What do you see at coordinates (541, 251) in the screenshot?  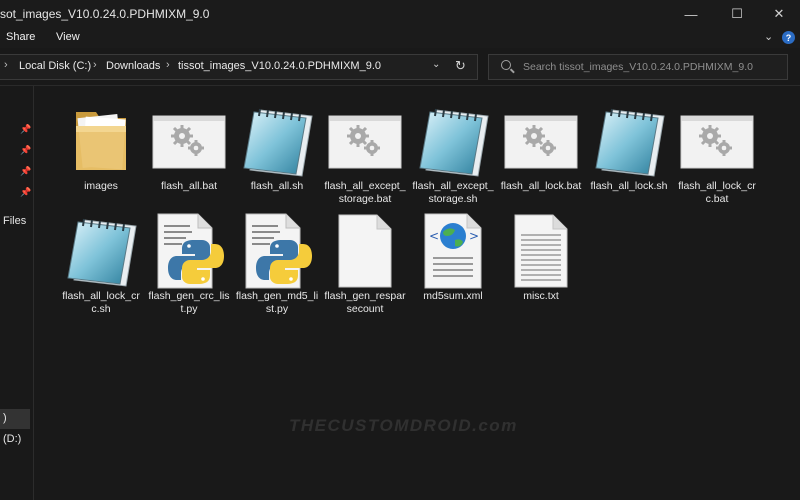 I see `txt-file-icon` at bounding box center [541, 251].